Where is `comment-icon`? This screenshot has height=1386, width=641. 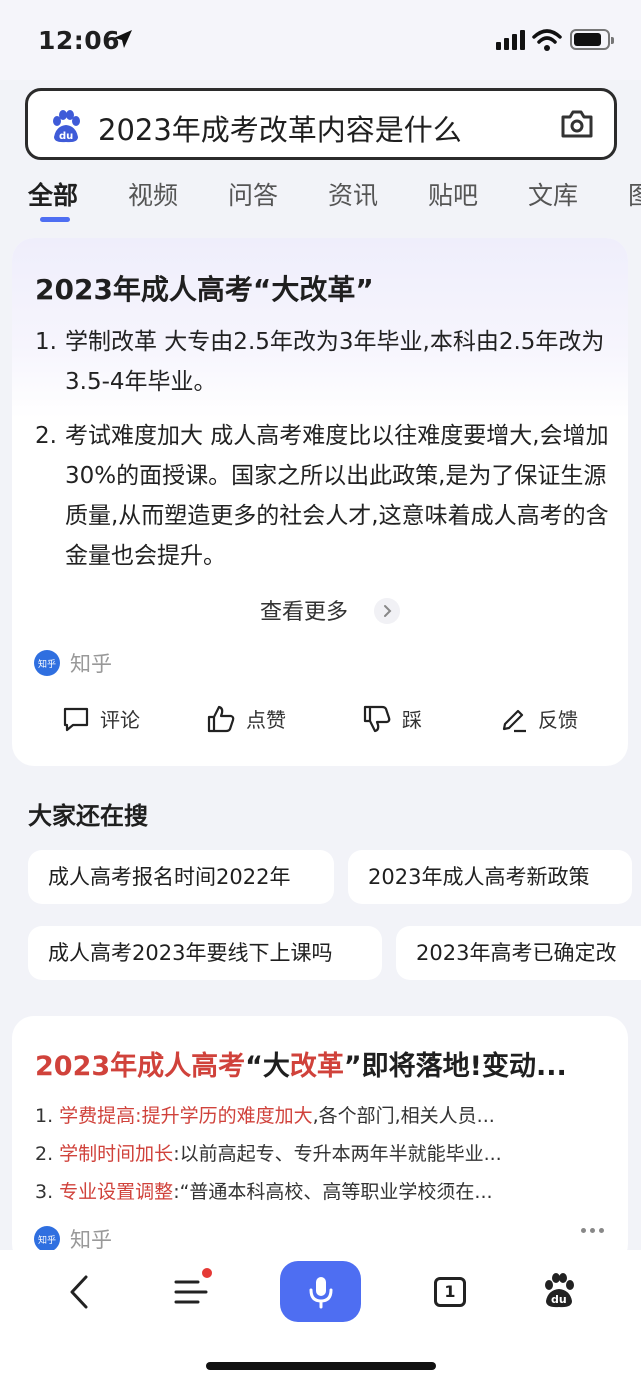
comment-icon is located at coordinates (76, 719).